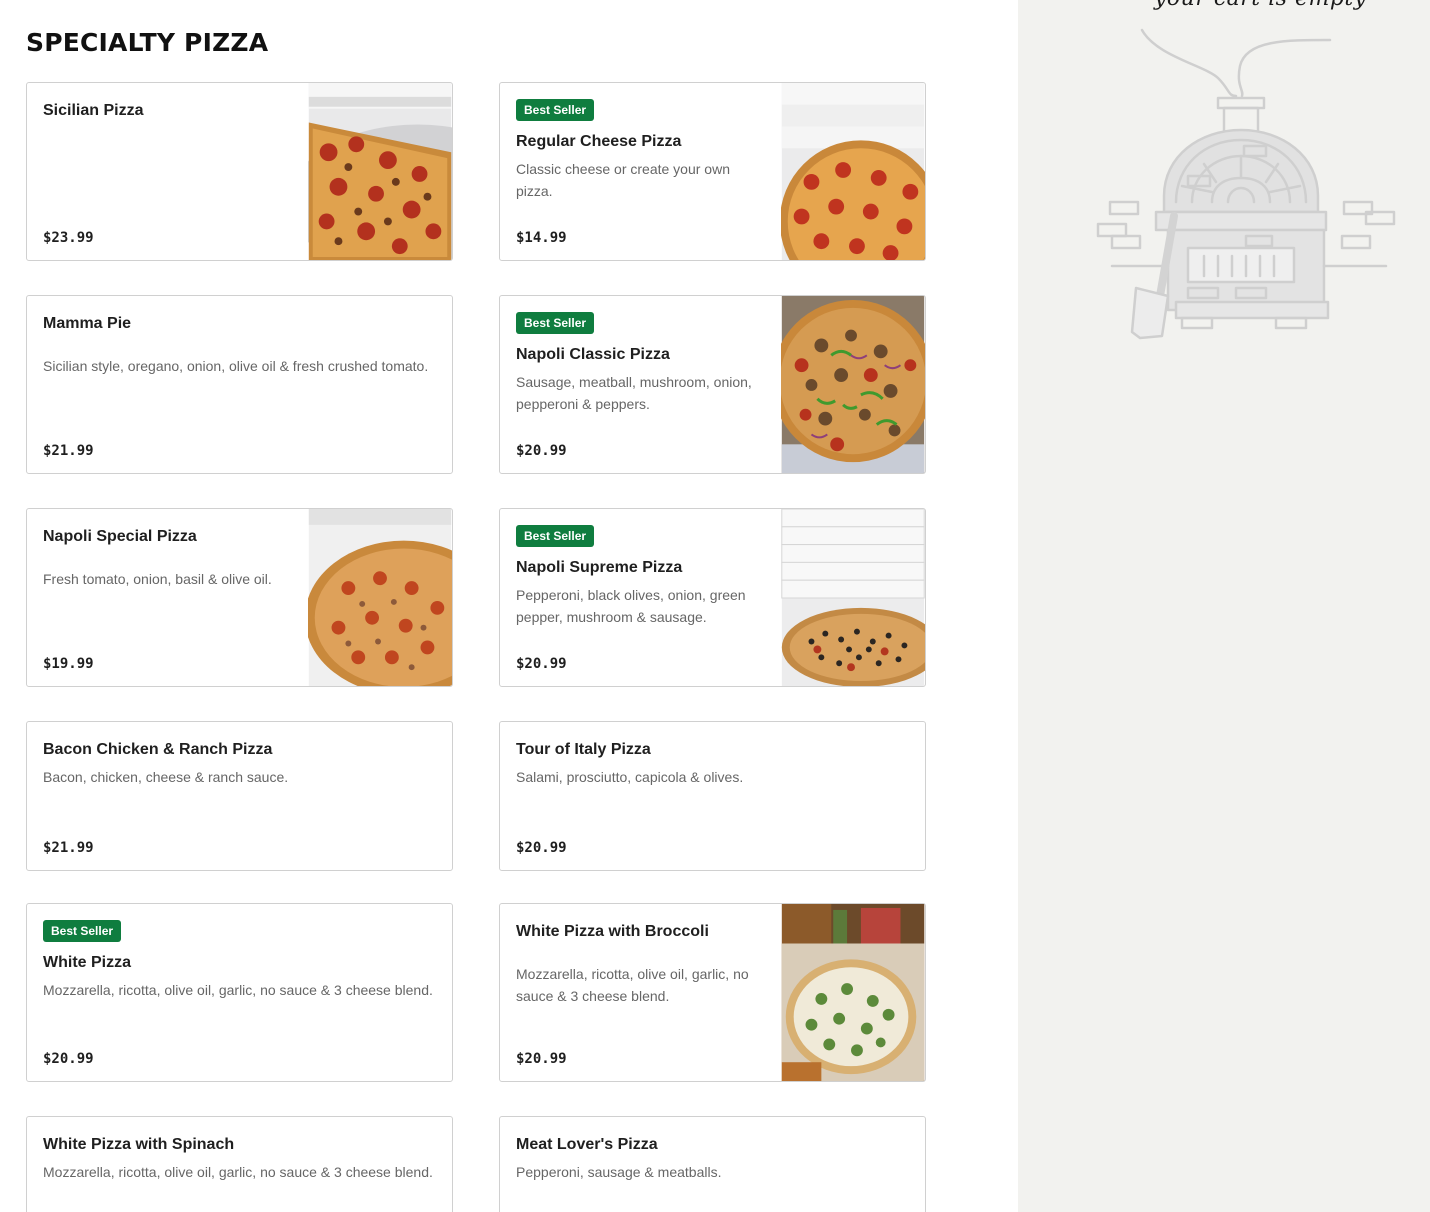  Describe the element at coordinates (1246, 184) in the screenshot. I see `pizza-oven-icon` at that location.